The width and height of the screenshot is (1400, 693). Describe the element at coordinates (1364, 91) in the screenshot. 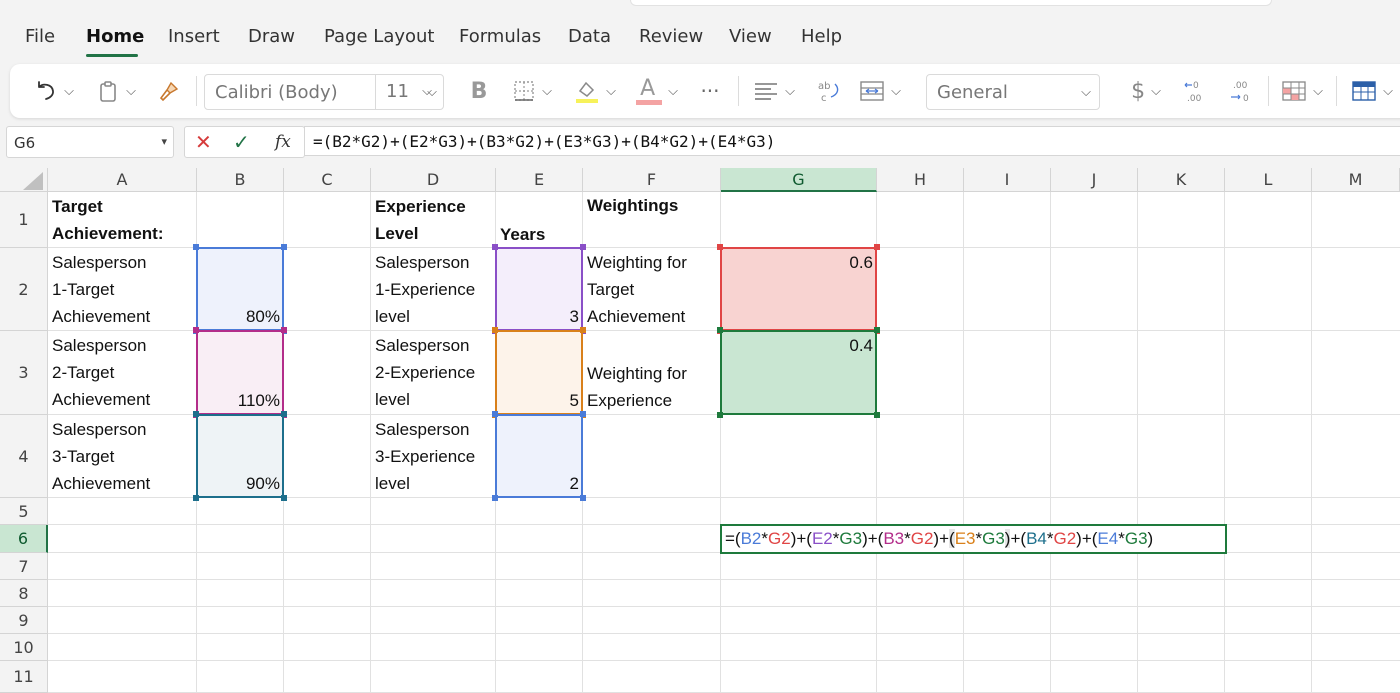

I see `table-icon` at that location.